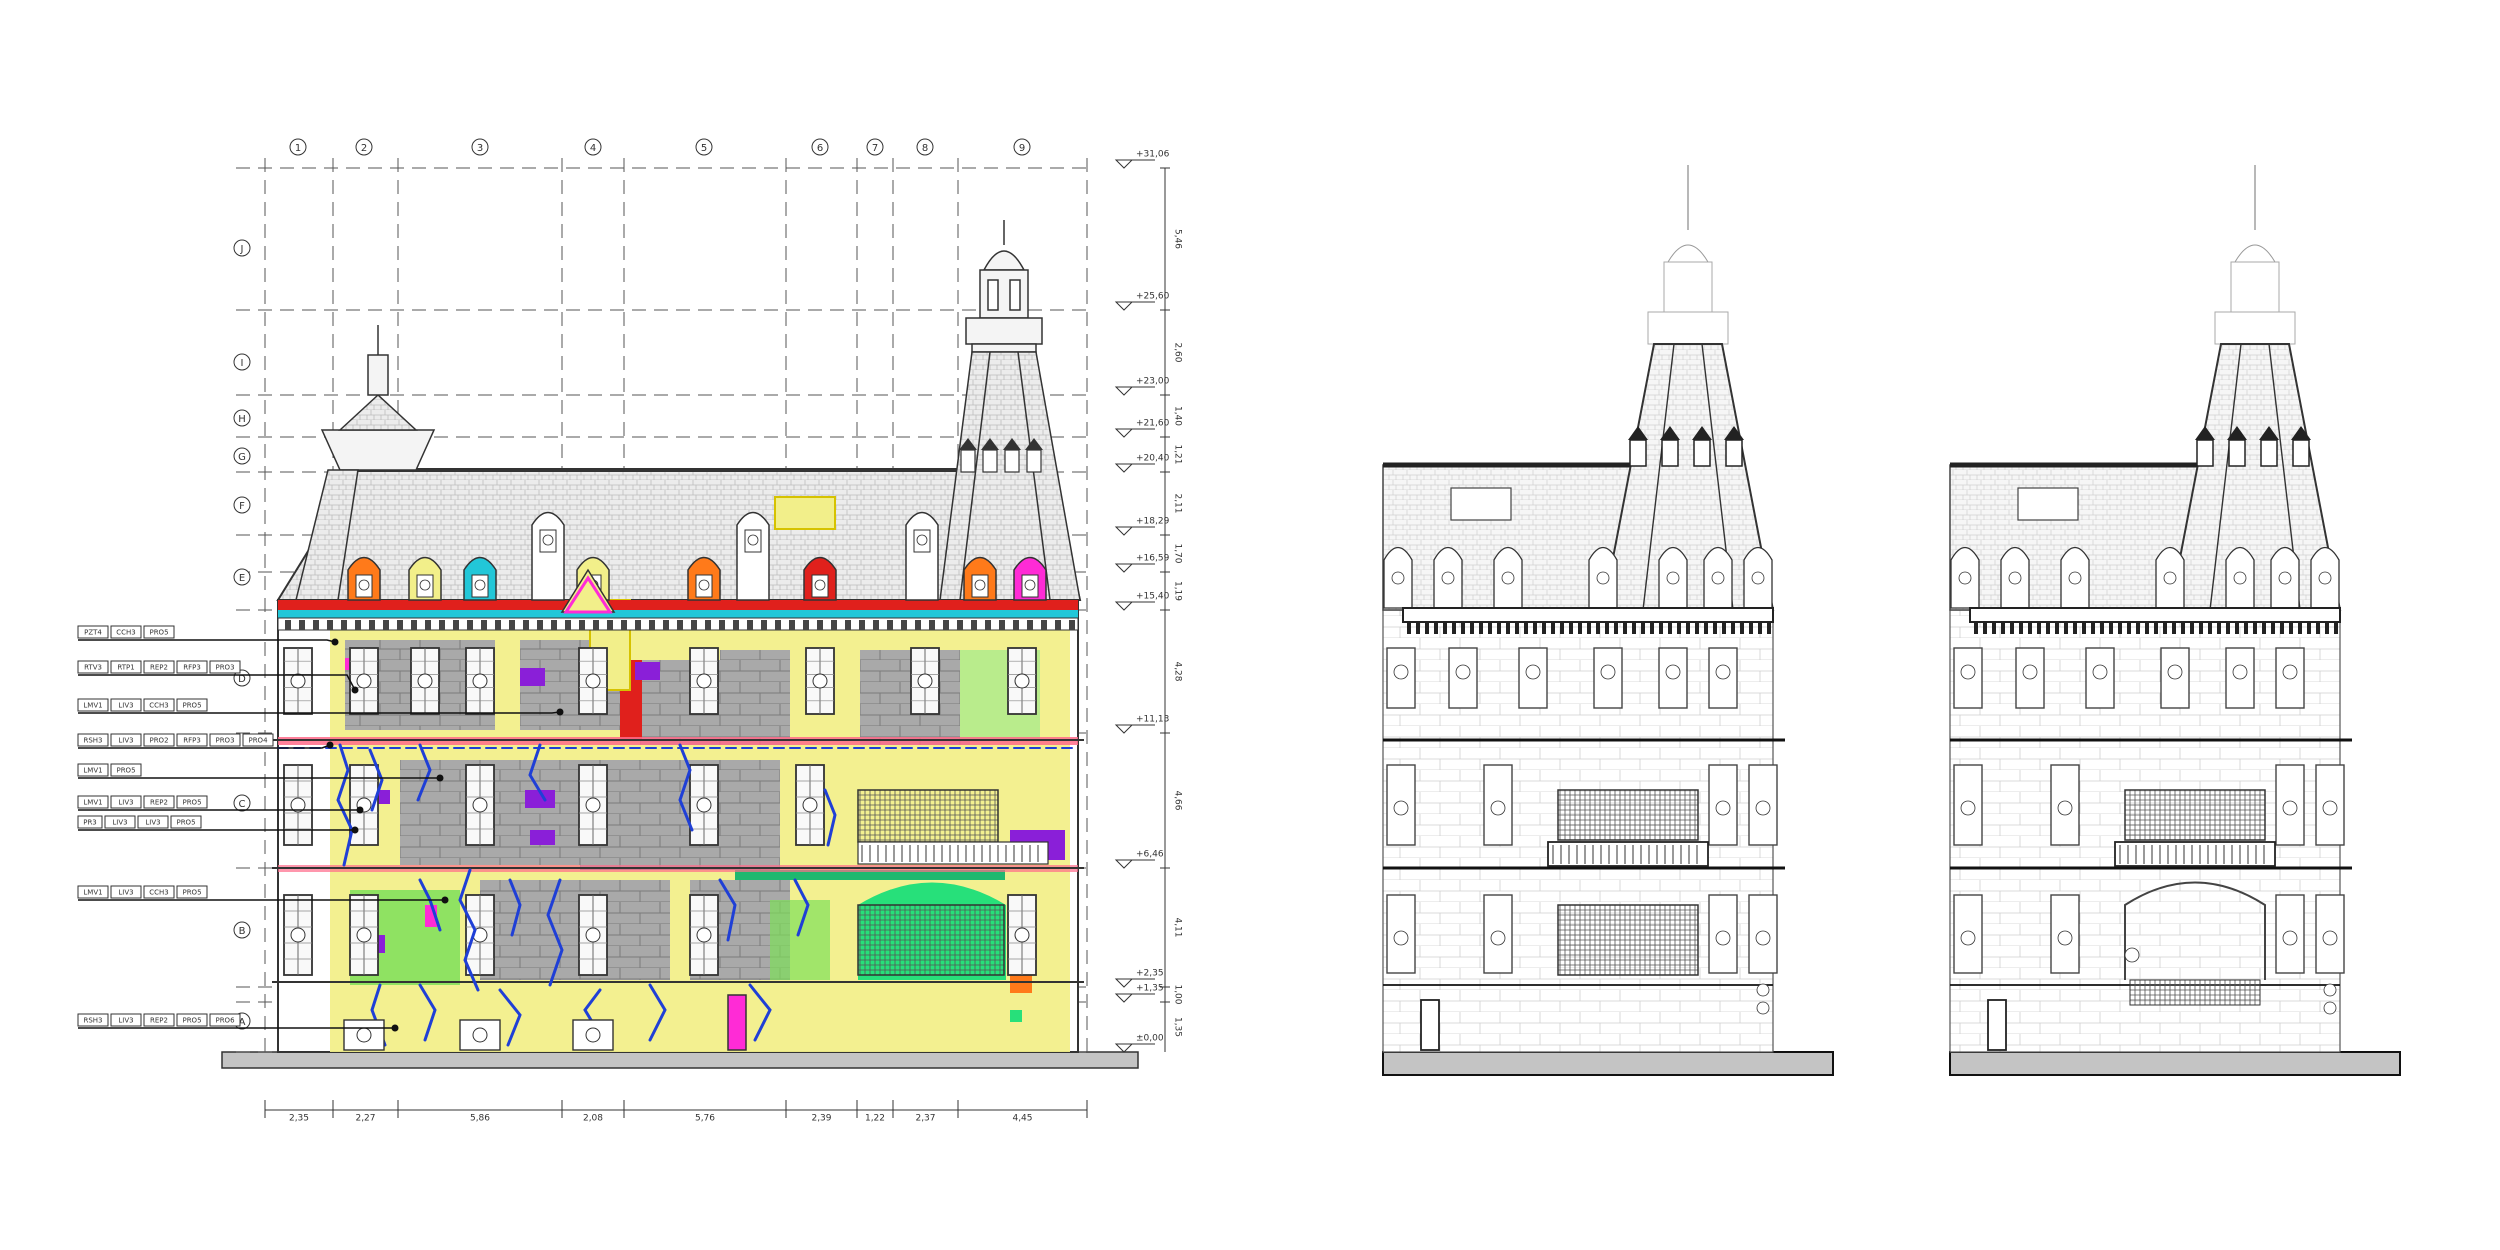 The height and width of the screenshot is (1250, 2500). I want to click on row-label-C: C, so click(242, 804).